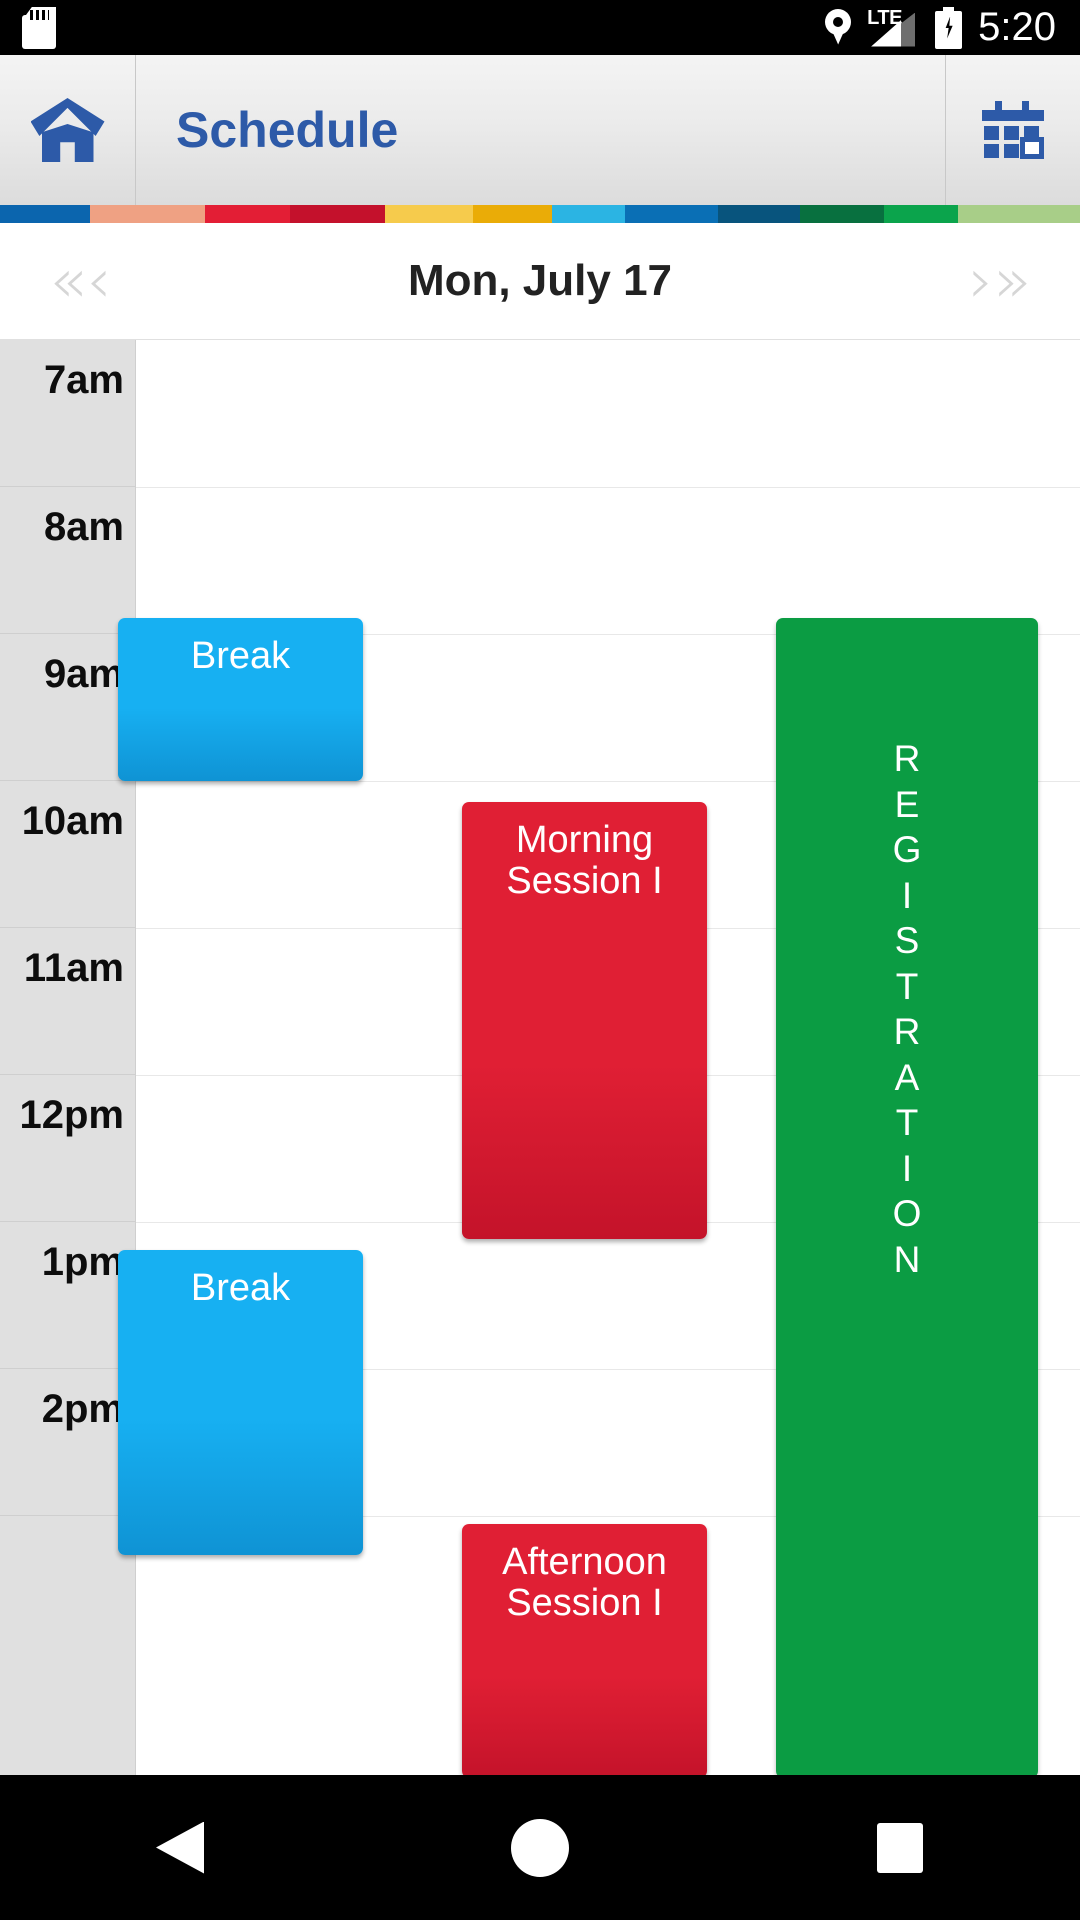 Image resolution: width=1080 pixels, height=1920 pixels. I want to click on event-title: REGISTRATION, so click(907, 1009).